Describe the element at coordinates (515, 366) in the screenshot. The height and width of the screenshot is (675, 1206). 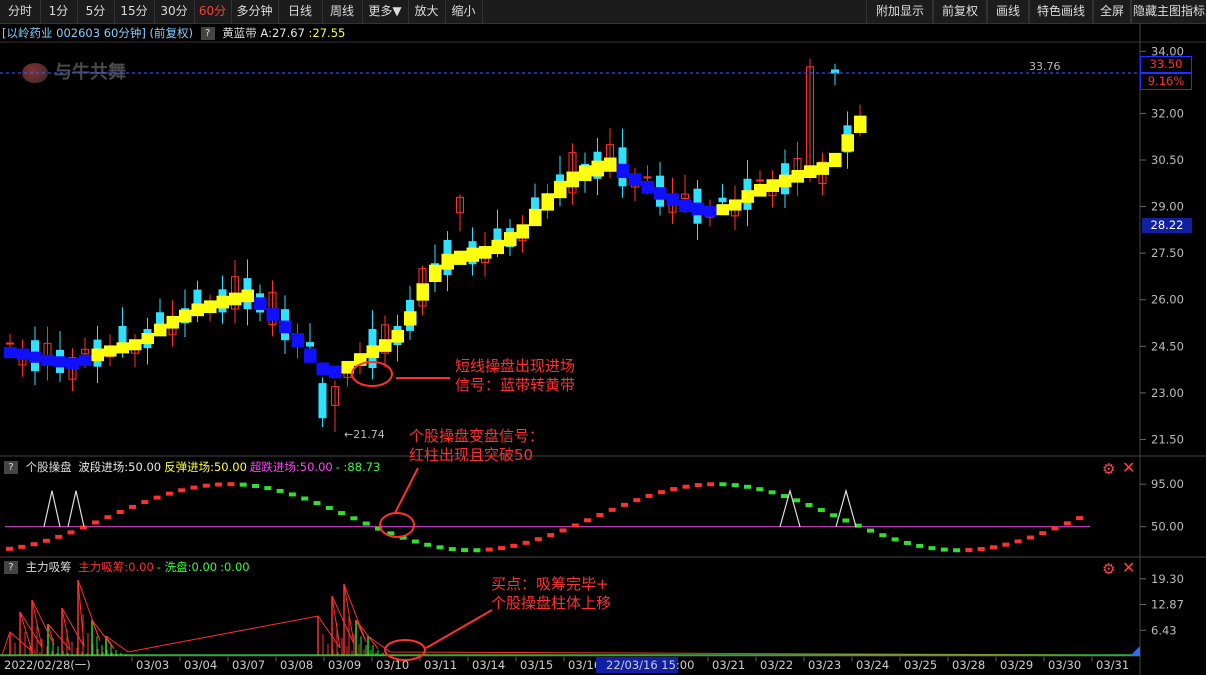
I see `annotation-line: 短线操盘出现进场` at that location.